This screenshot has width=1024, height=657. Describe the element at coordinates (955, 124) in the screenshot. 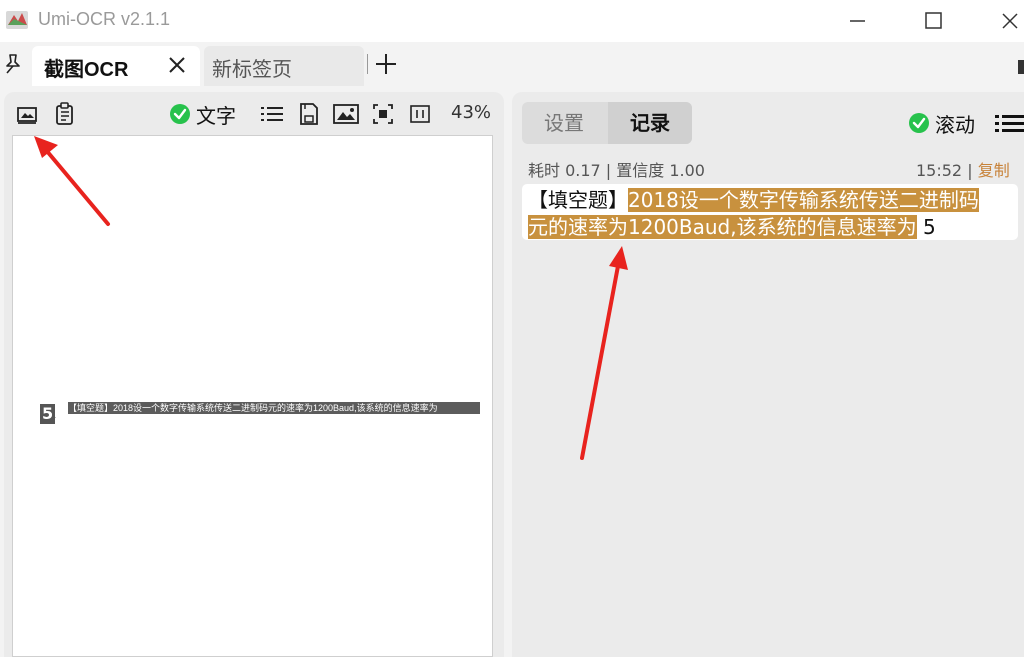

I see `auto-scroll-label: 滚动` at that location.